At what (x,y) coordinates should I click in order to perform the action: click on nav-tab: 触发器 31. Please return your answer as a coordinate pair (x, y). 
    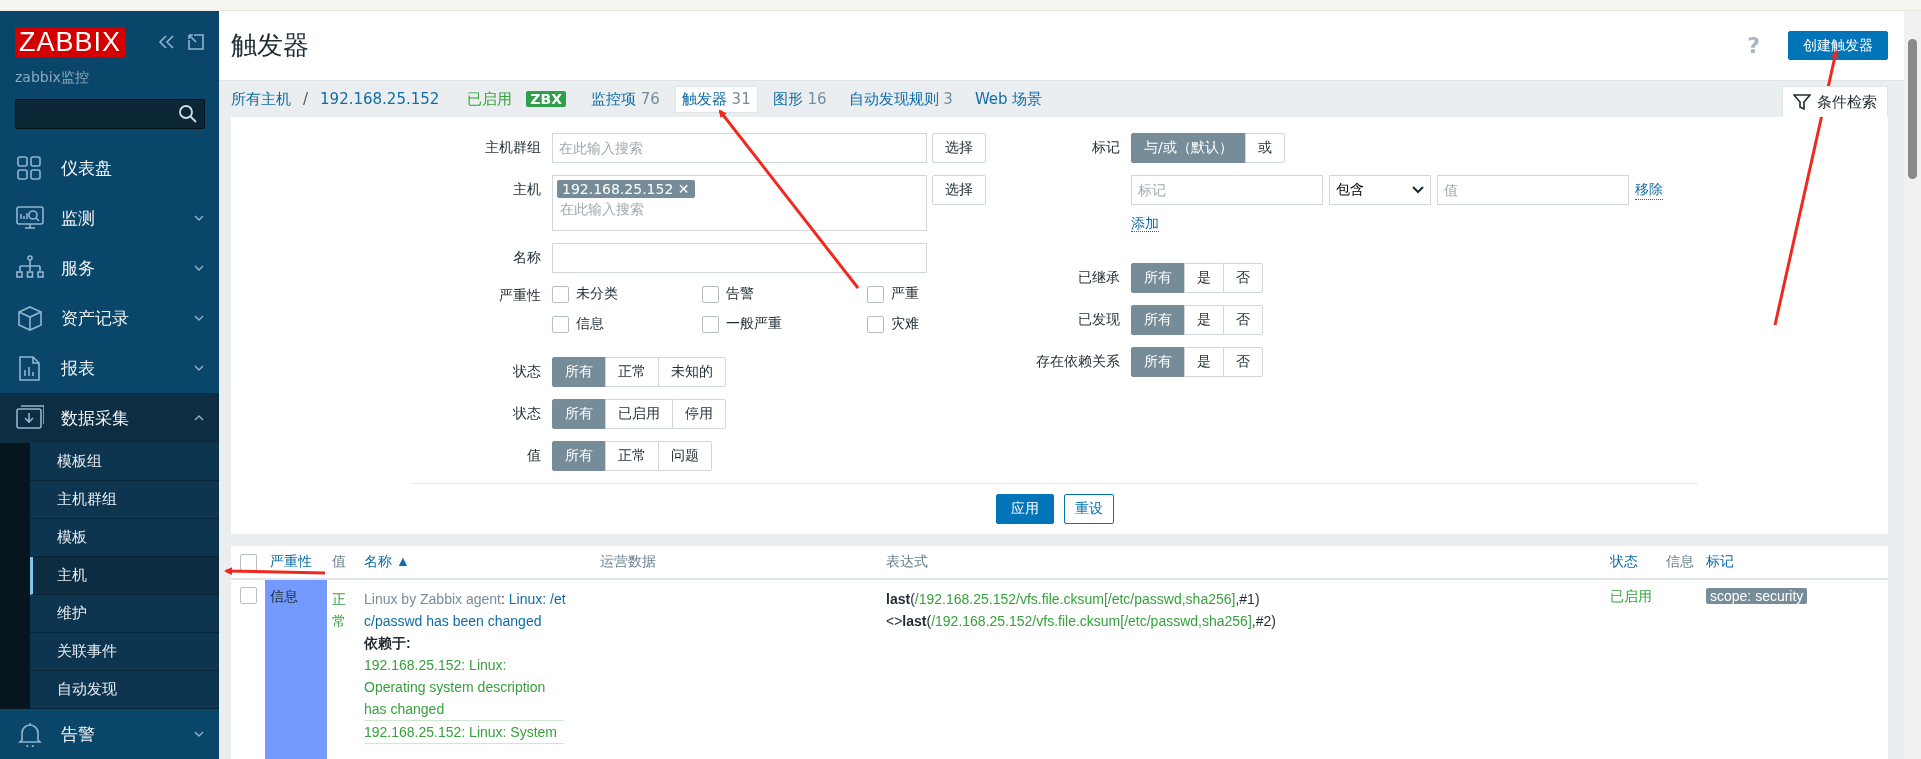
    Looking at the image, I should click on (716, 99).